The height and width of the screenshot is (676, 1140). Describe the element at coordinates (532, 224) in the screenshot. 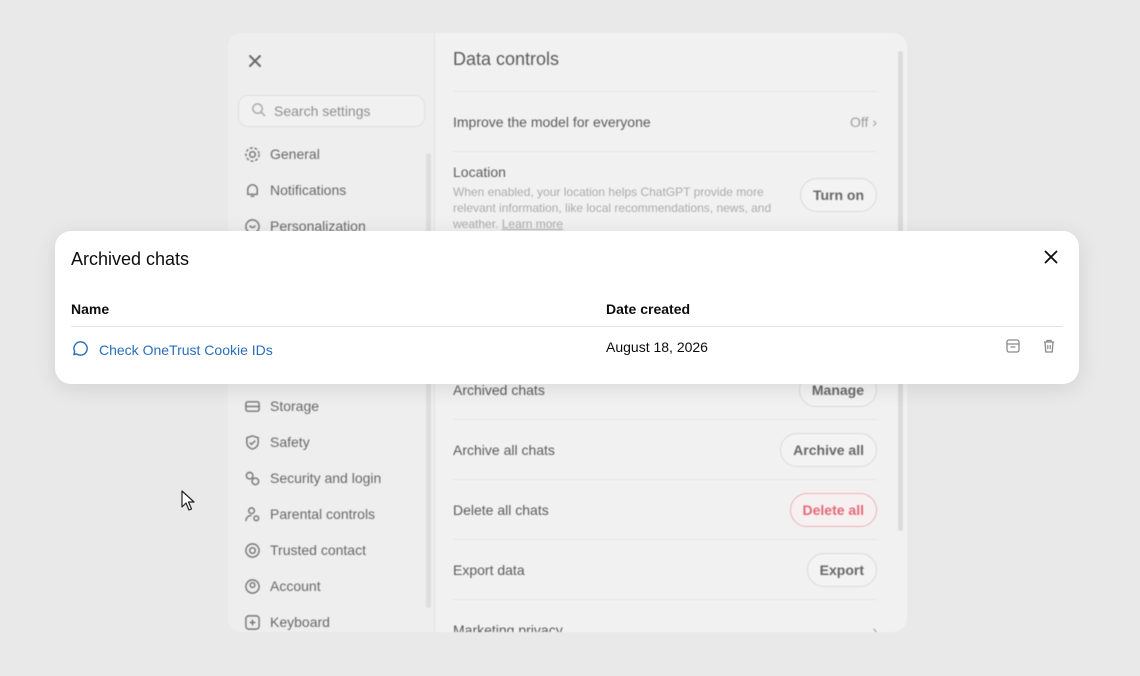

I see `learn-more-link: Learn more` at that location.